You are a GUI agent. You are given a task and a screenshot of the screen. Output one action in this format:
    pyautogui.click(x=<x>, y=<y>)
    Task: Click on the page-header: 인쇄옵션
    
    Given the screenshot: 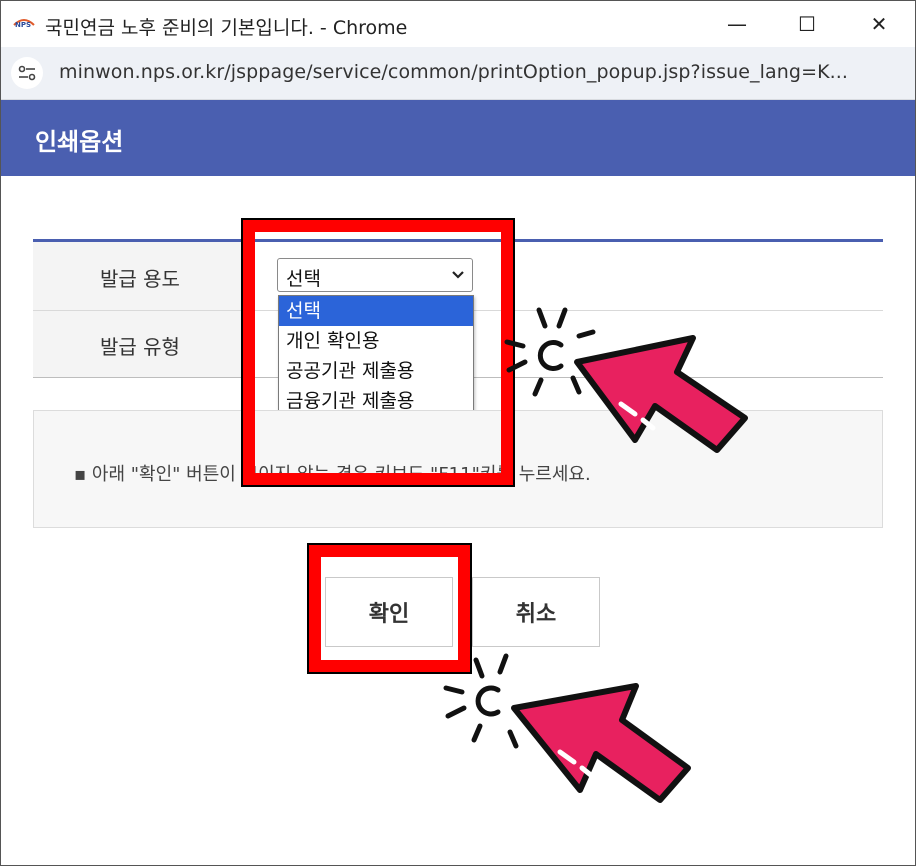 What is the action you would take?
    pyautogui.click(x=458, y=138)
    